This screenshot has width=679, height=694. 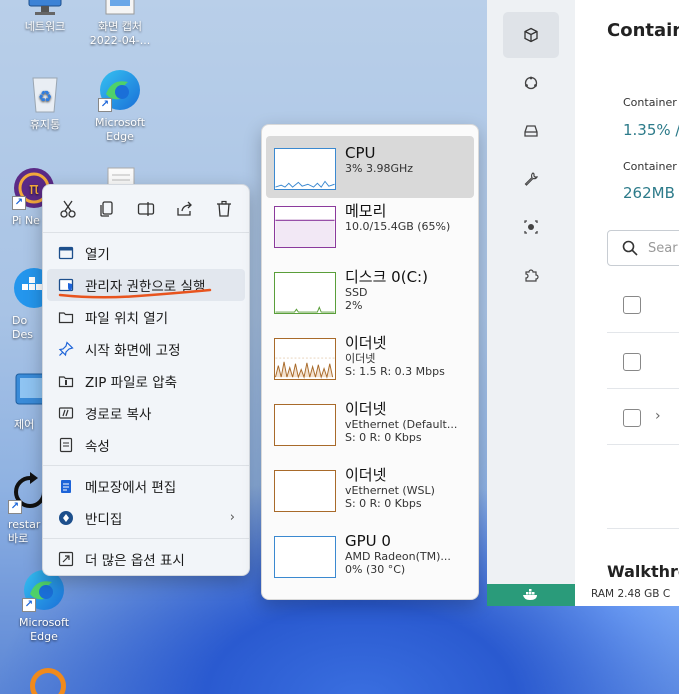 I want to click on cut-button, so click(x=68, y=209).